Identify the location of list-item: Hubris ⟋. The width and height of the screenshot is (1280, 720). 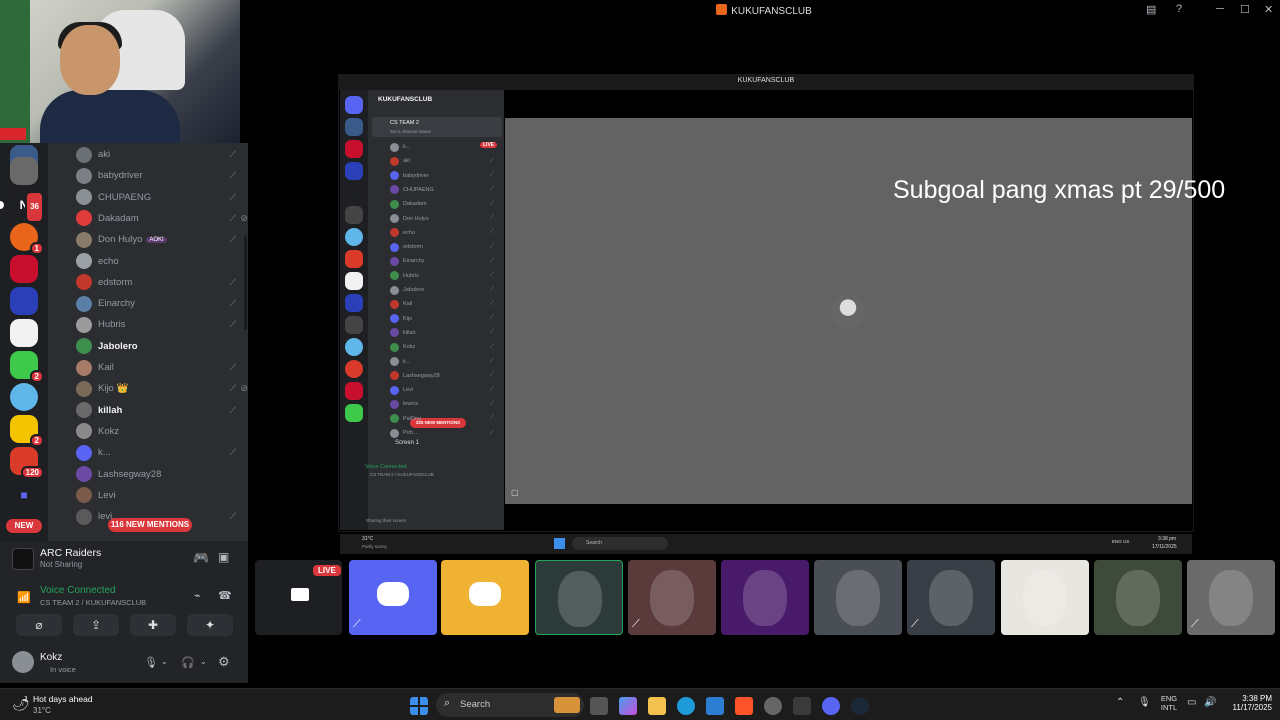
(162, 324).